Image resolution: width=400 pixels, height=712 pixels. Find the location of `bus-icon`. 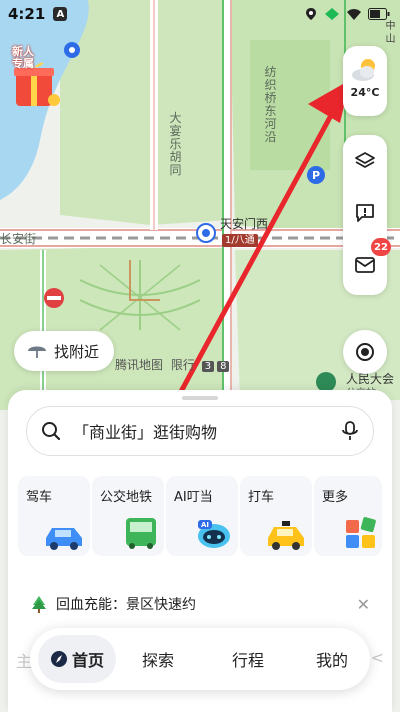

bus-icon is located at coordinates (141, 533).